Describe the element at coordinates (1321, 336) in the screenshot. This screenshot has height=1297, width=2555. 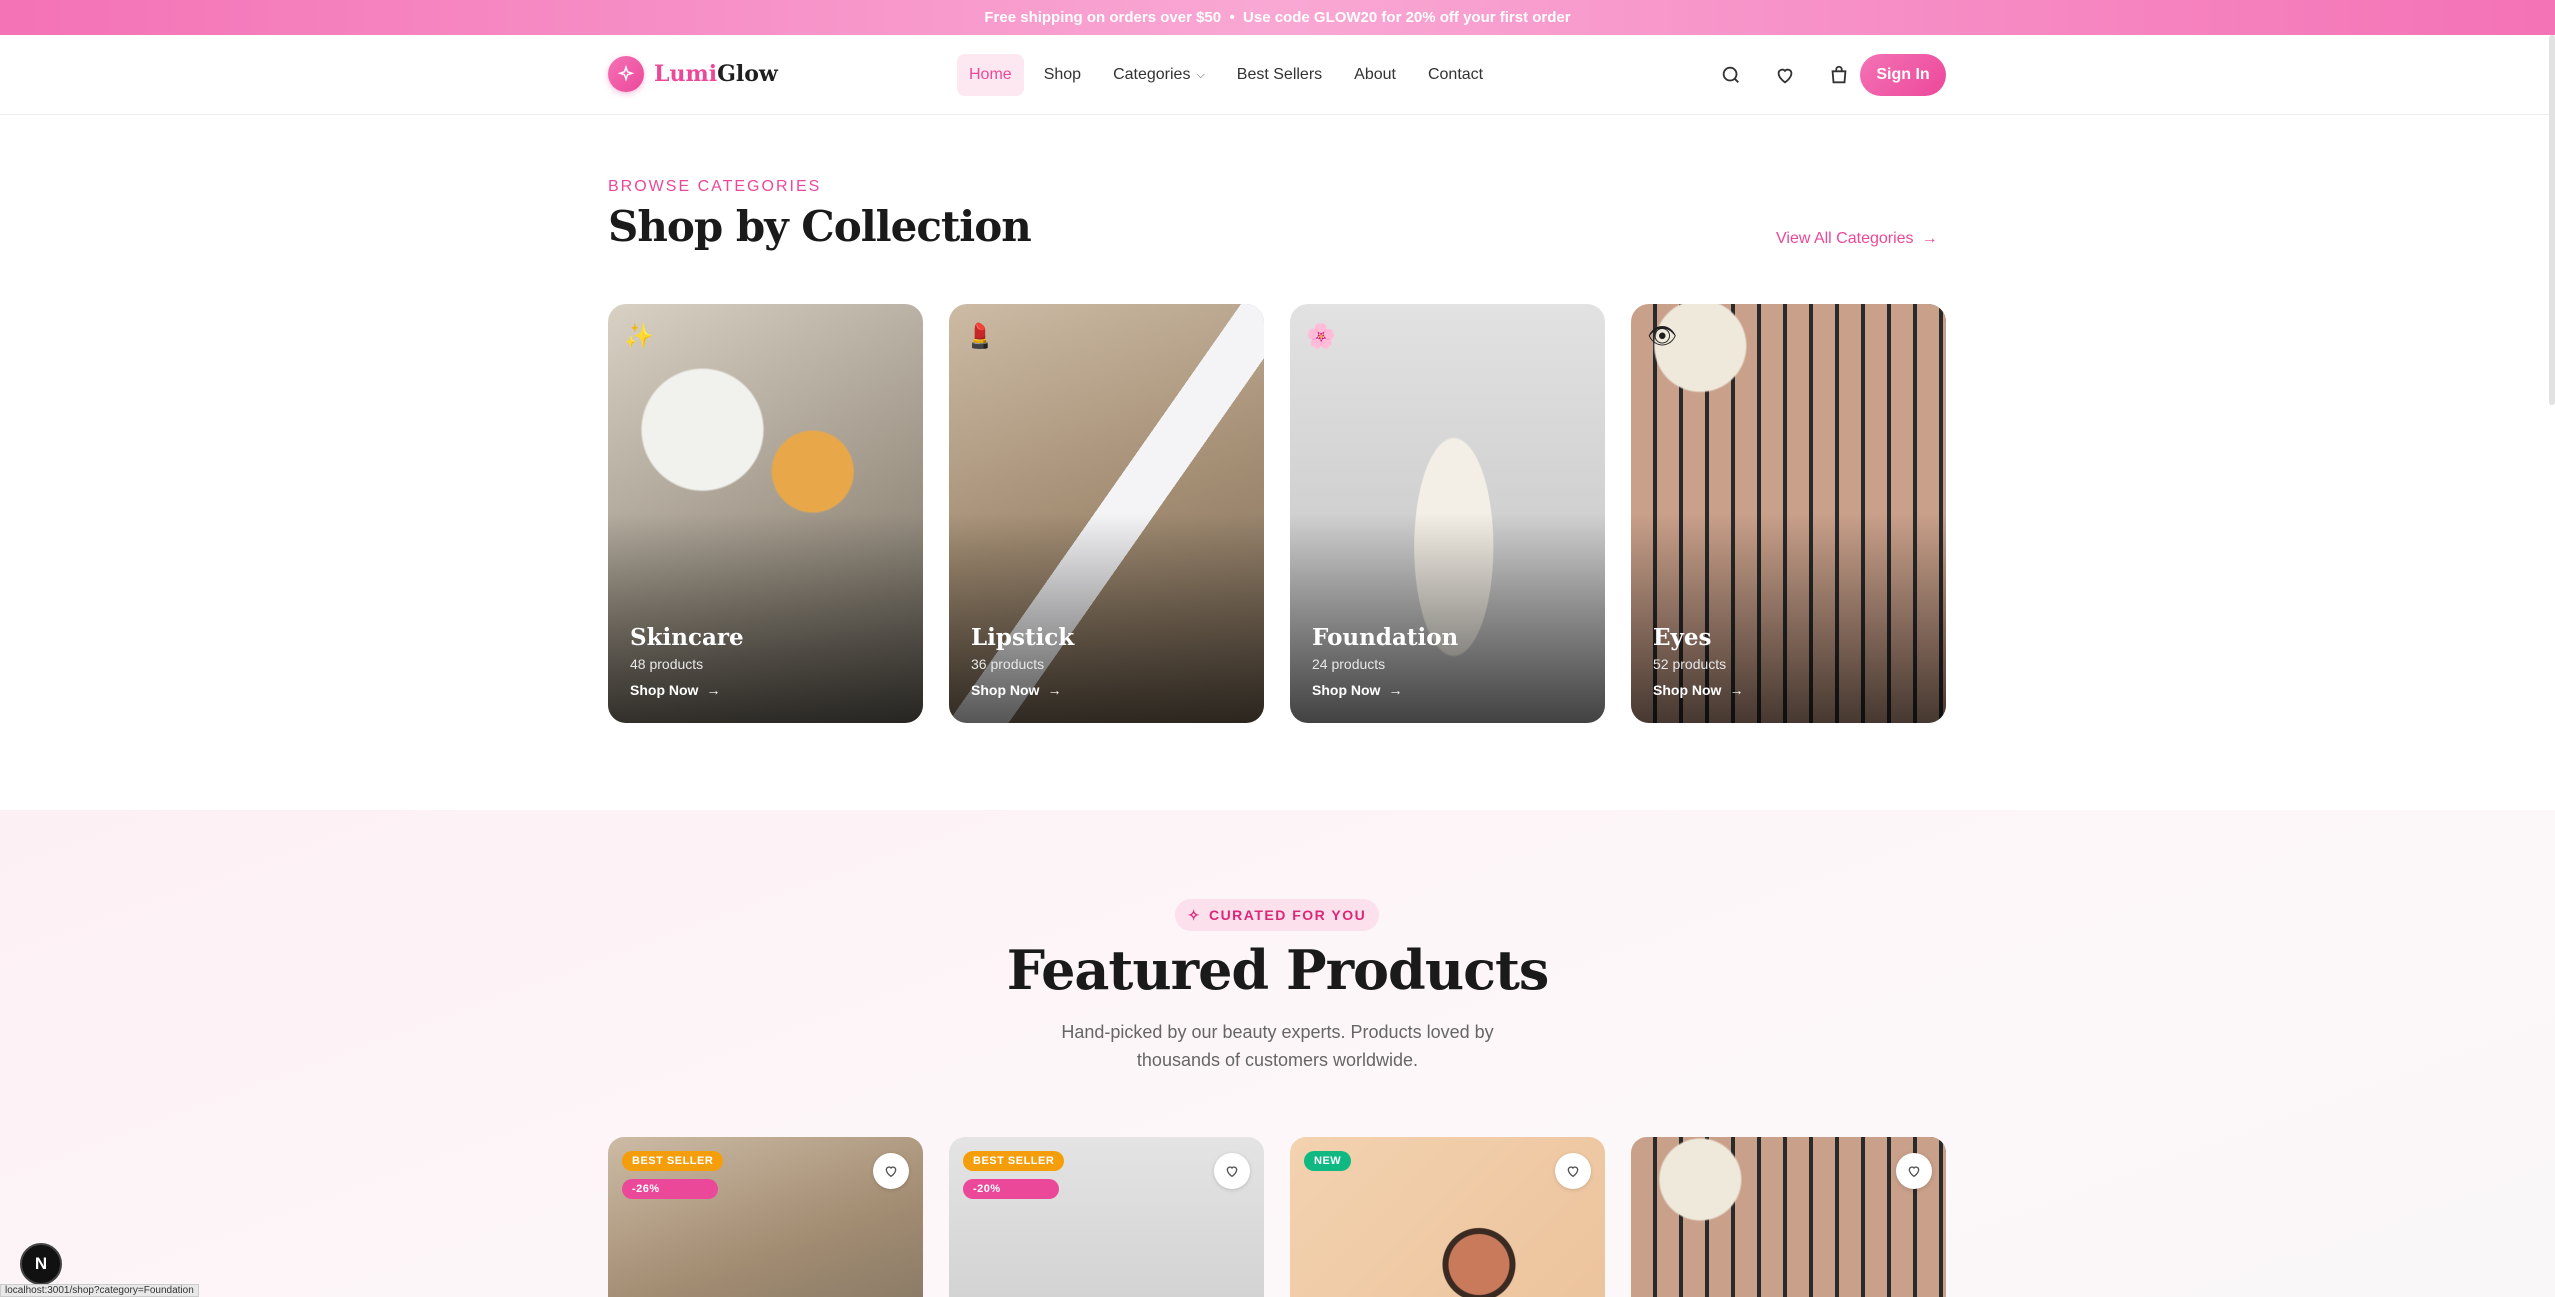
I see `flower-icon: 🌸` at that location.